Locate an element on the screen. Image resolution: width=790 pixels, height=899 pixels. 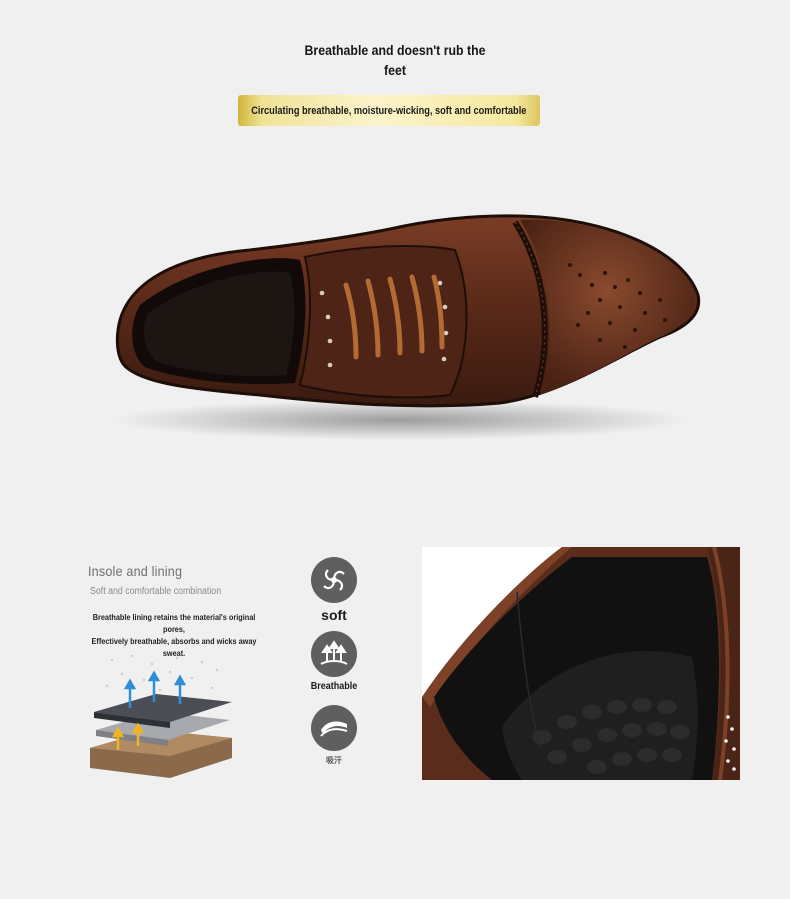
feature-breathable: Breathable is located at coordinates (334, 661).